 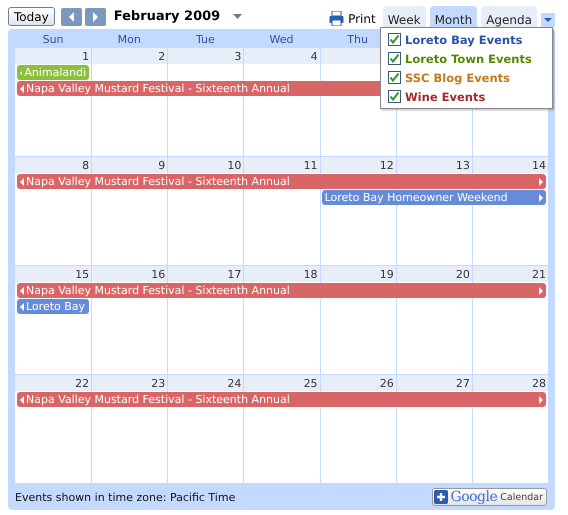 I want to click on date-number: 8, so click(x=86, y=165).